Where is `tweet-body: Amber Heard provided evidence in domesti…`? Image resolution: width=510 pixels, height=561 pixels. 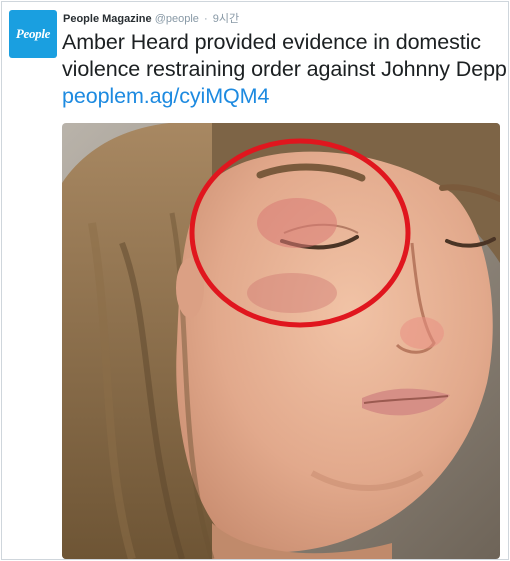 tweet-body: Amber Heard provided evidence in domesti… is located at coordinates (284, 55).